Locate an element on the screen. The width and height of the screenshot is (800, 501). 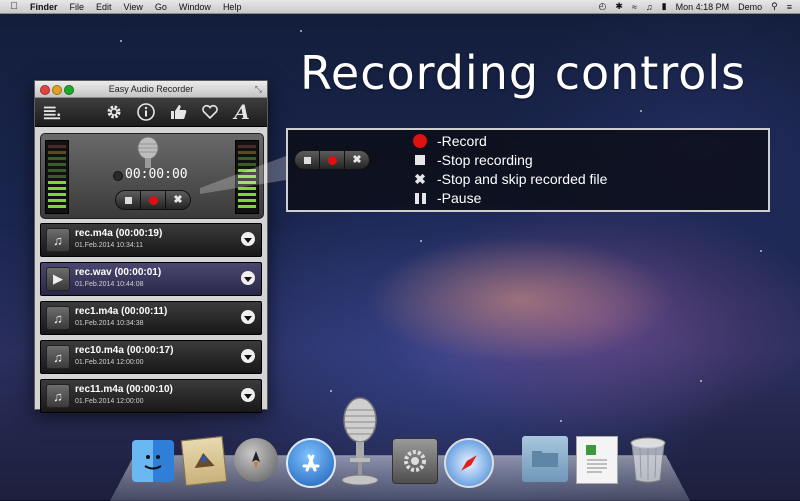
recording-name: rec.wav (00:00:01) is located at coordinates (118, 272).